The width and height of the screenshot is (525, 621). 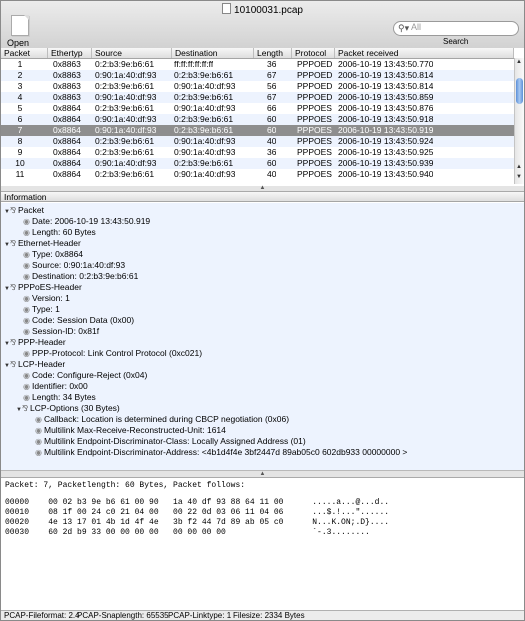 What do you see at coordinates (43, 287) in the screenshot?
I see `tree-node-pppoes: ▼⅋ PPPoES-Header` at bounding box center [43, 287].